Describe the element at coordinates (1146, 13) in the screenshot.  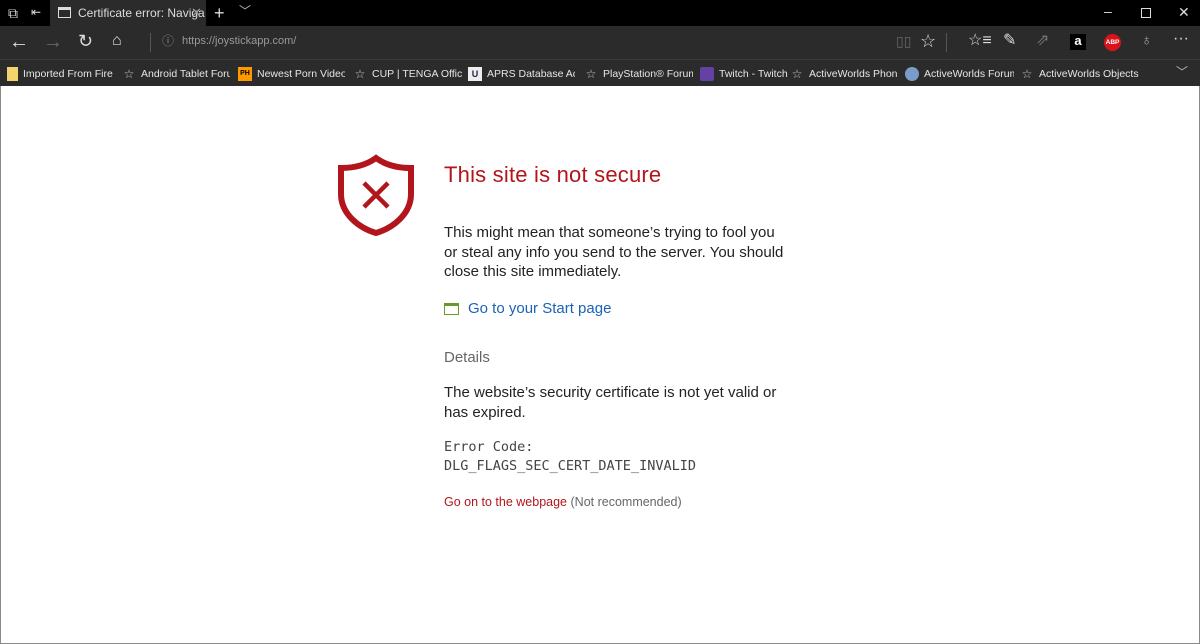
I see `maximize-icon` at that location.